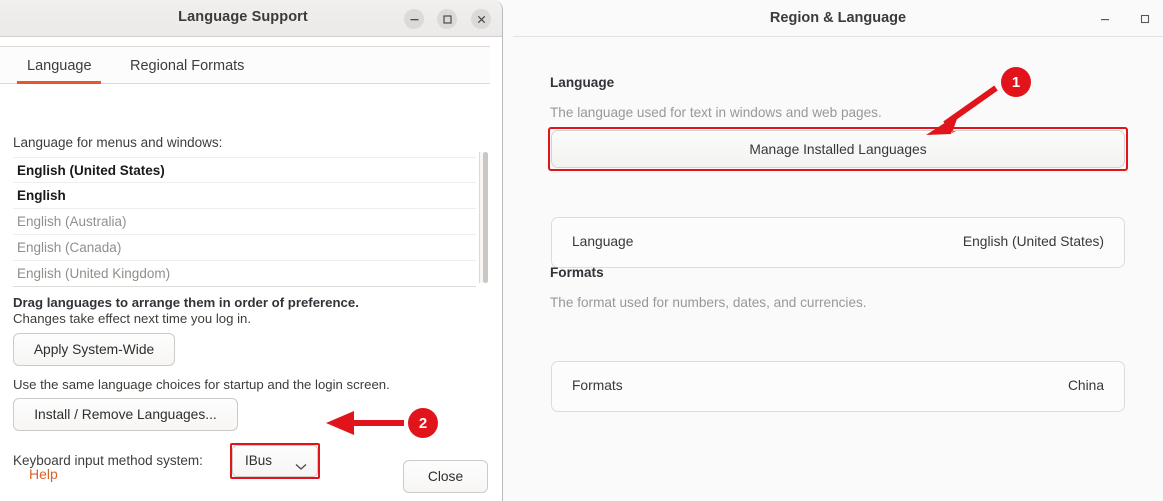 This screenshot has height=501, width=1163. I want to click on help-link: Help, so click(43, 474).